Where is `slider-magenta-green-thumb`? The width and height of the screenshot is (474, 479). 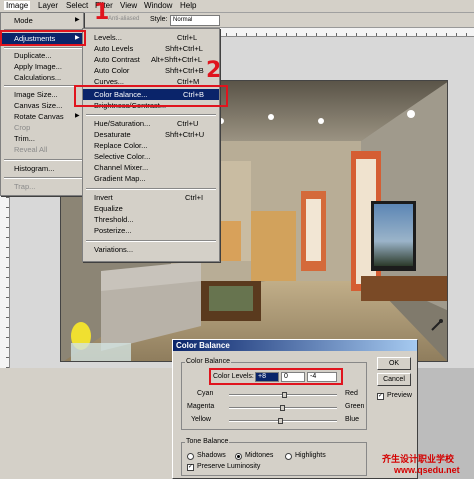 slider-magenta-green-thumb is located at coordinates (282, 408).